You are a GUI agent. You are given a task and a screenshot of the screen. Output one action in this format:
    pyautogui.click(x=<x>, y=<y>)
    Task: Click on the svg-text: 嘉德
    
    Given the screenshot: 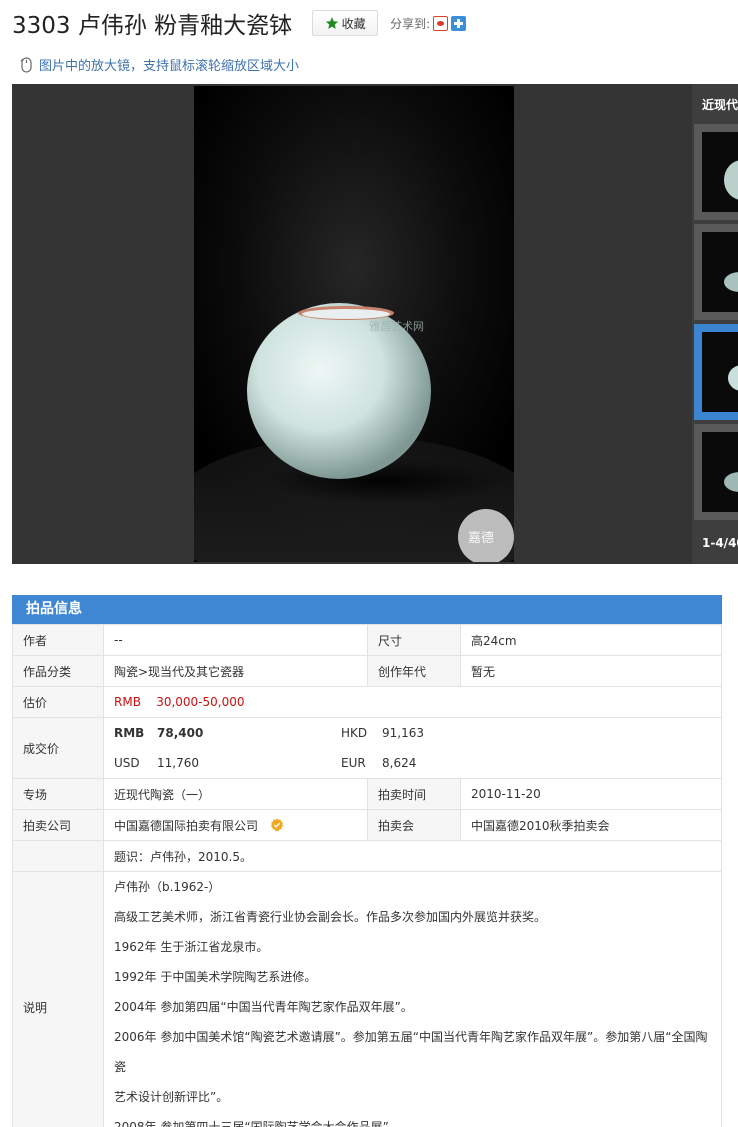 What is the action you would take?
    pyautogui.click(x=481, y=538)
    